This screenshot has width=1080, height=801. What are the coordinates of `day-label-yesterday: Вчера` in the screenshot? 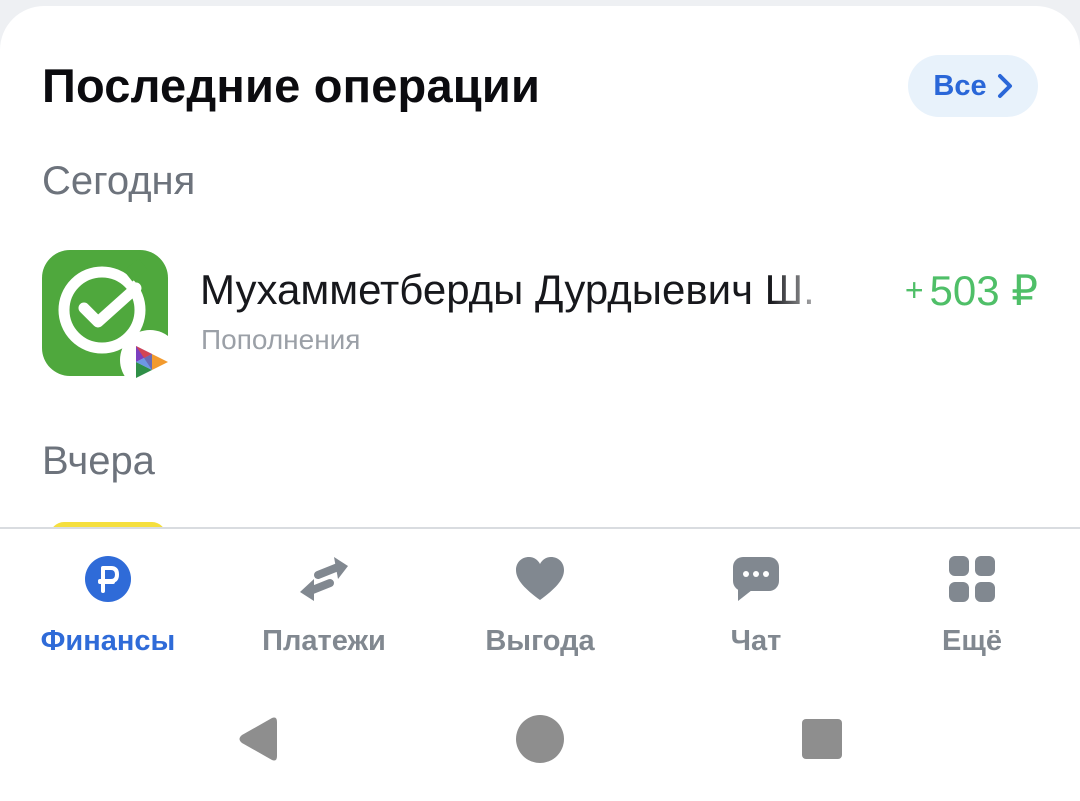 It's located at (98, 461).